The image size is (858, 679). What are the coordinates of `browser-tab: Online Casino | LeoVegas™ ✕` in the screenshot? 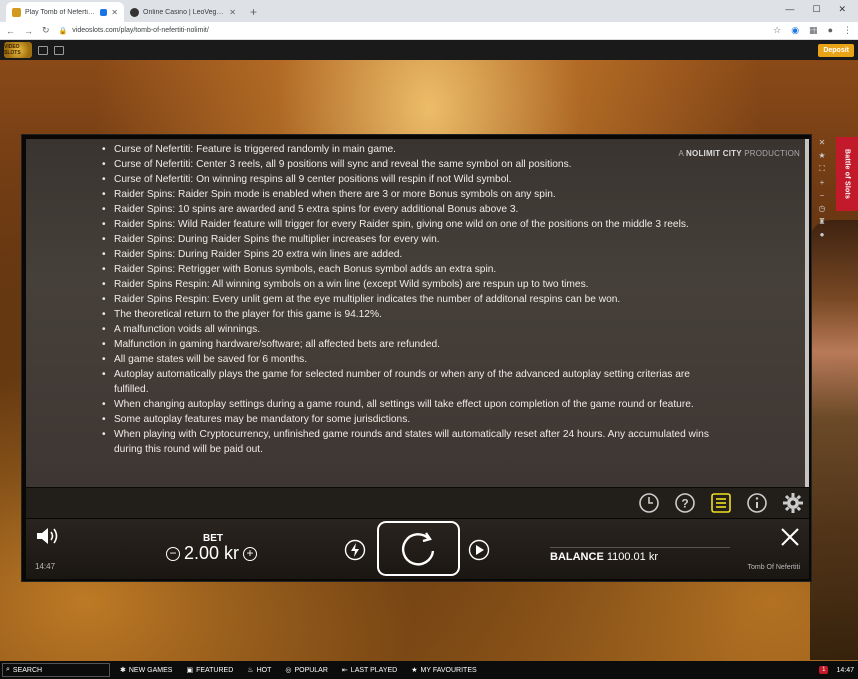 It's located at (183, 12).